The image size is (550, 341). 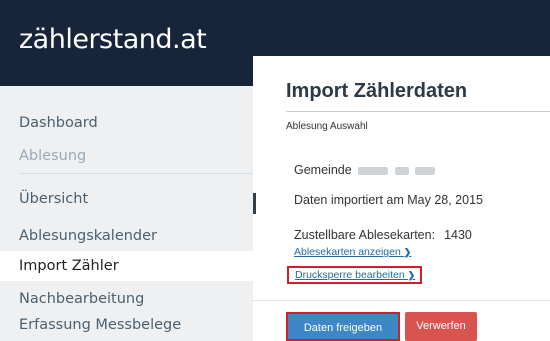 I want to click on discard-button: Verwerfen, so click(x=441, y=326).